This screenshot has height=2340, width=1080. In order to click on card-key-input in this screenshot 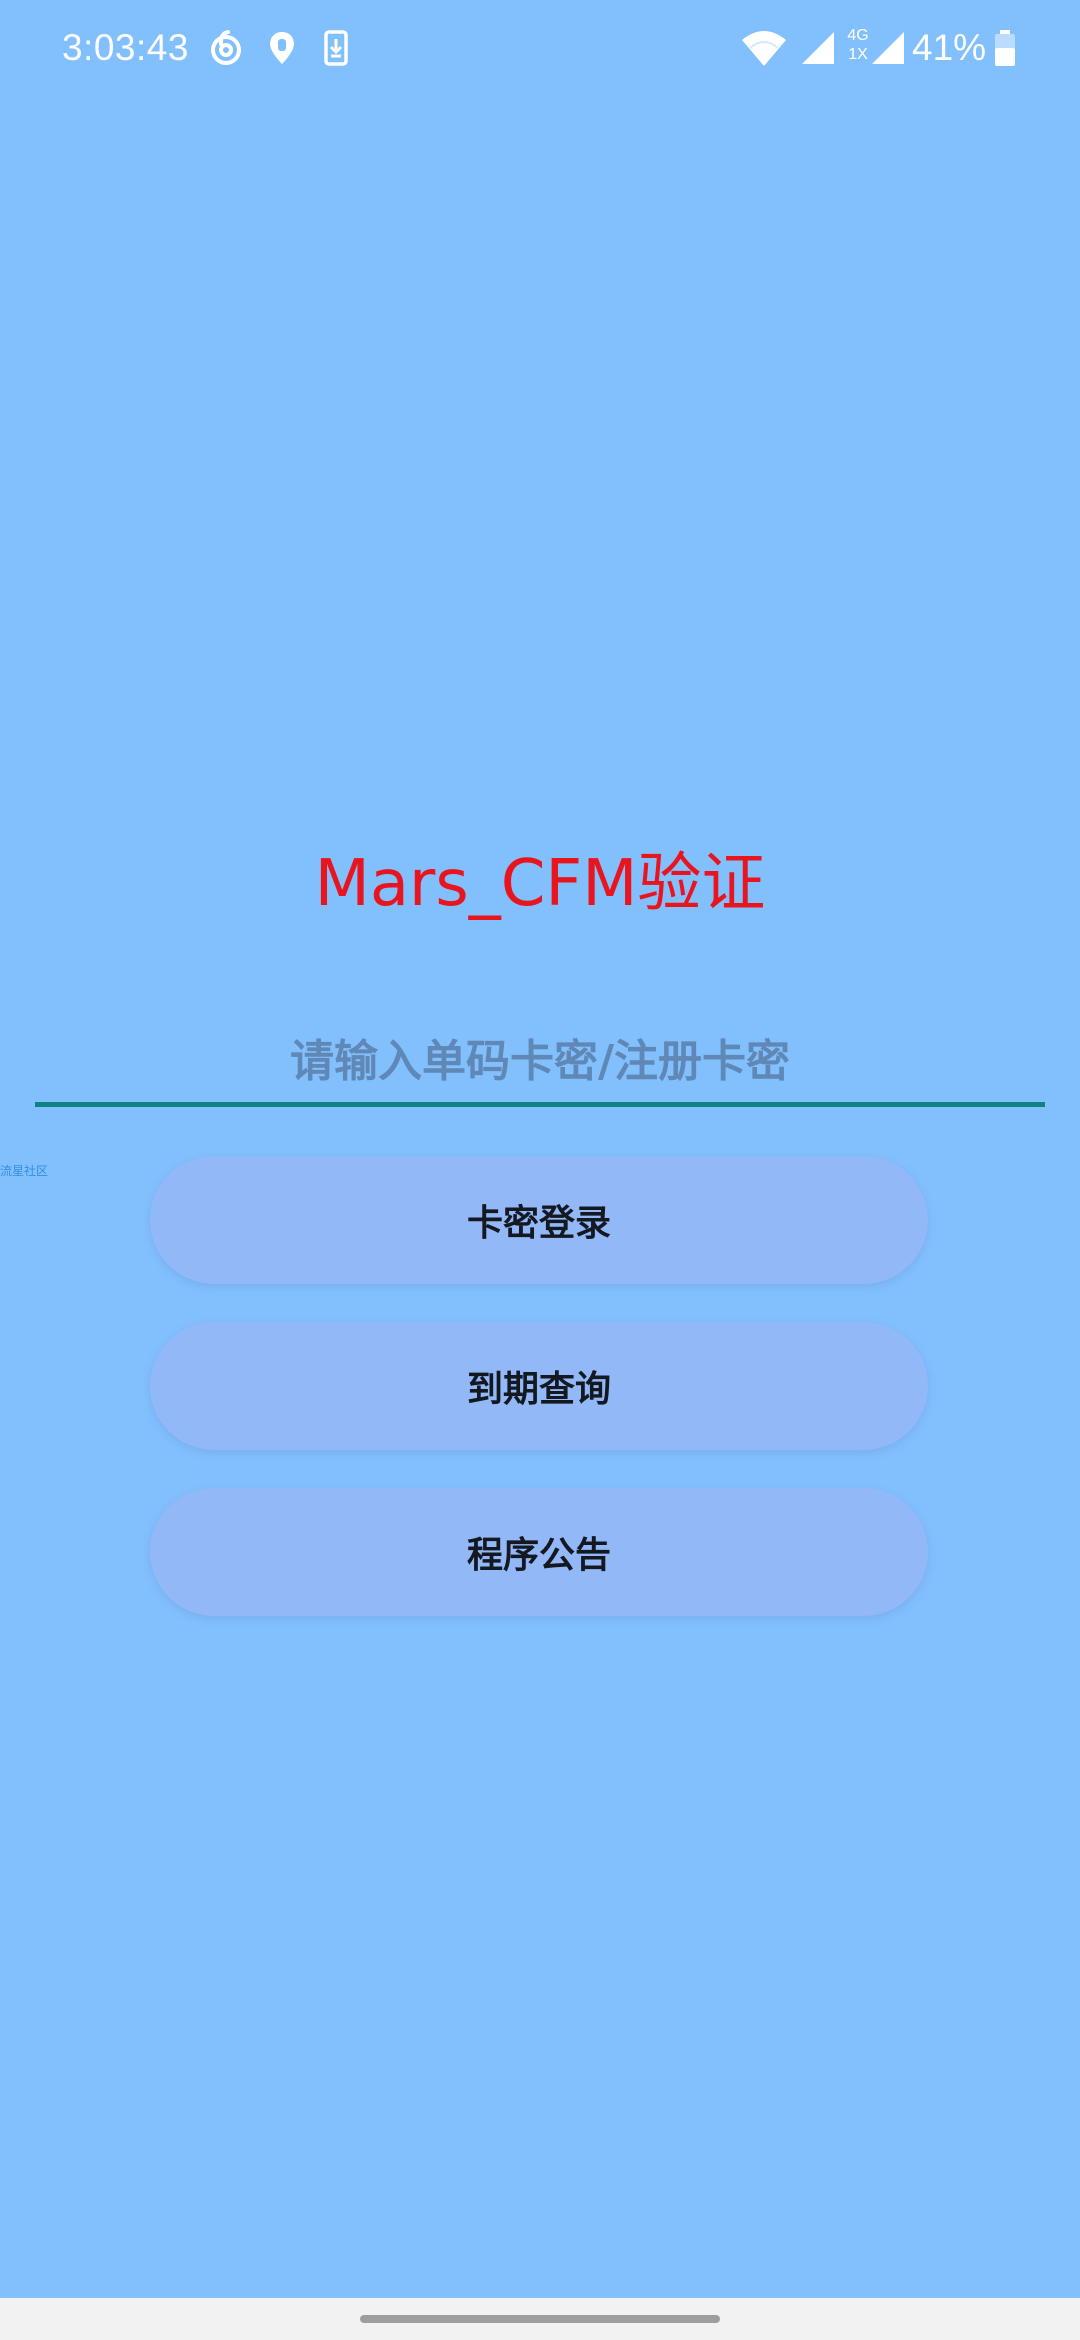, I will do `click(540, 1061)`.